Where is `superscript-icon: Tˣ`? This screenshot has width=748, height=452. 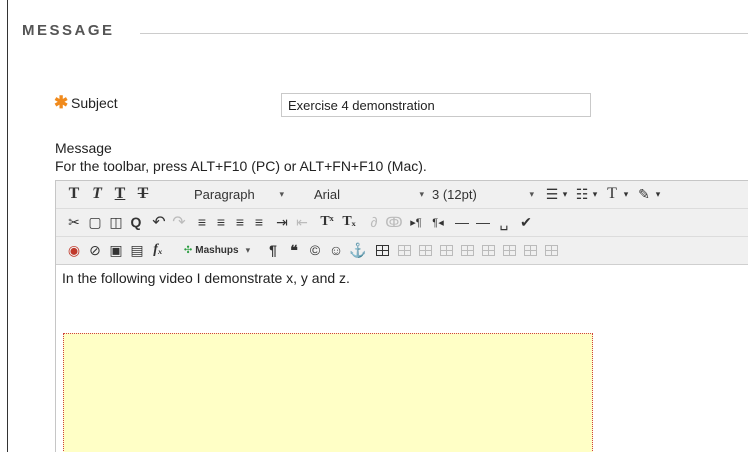 superscript-icon: Tˣ is located at coordinates (327, 222).